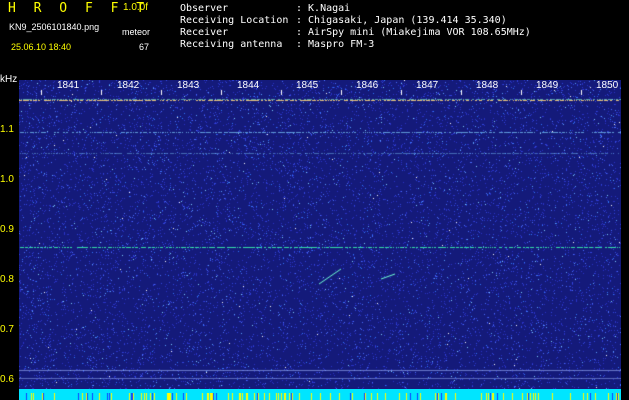 The height and width of the screenshot is (400, 629). What do you see at coordinates (607, 85) in the screenshot?
I see `x-tick-label: 1850` at bounding box center [607, 85].